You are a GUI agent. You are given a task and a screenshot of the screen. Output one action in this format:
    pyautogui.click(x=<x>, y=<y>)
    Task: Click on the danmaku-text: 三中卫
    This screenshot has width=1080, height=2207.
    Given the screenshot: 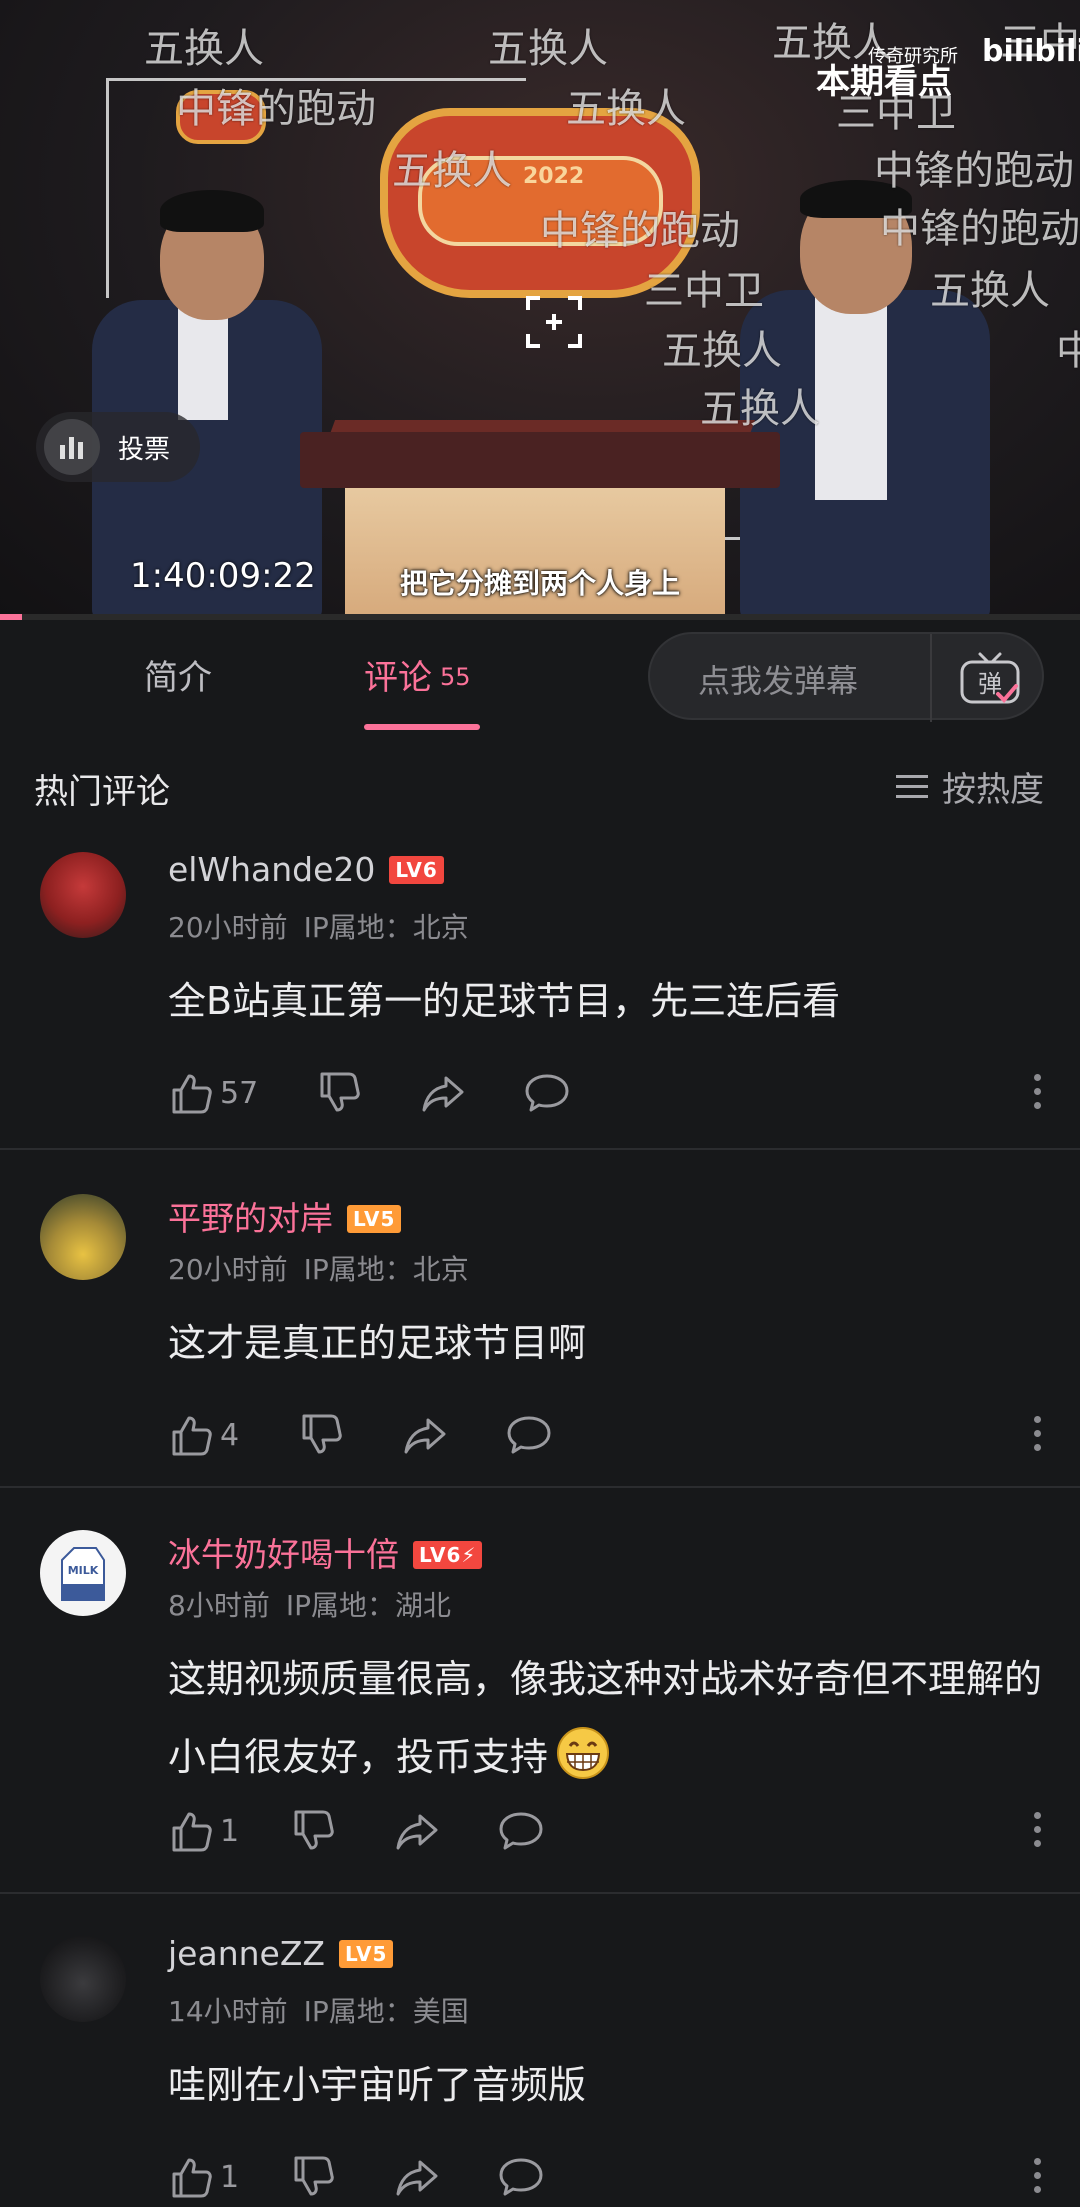 What is the action you would take?
    pyautogui.click(x=704, y=291)
    